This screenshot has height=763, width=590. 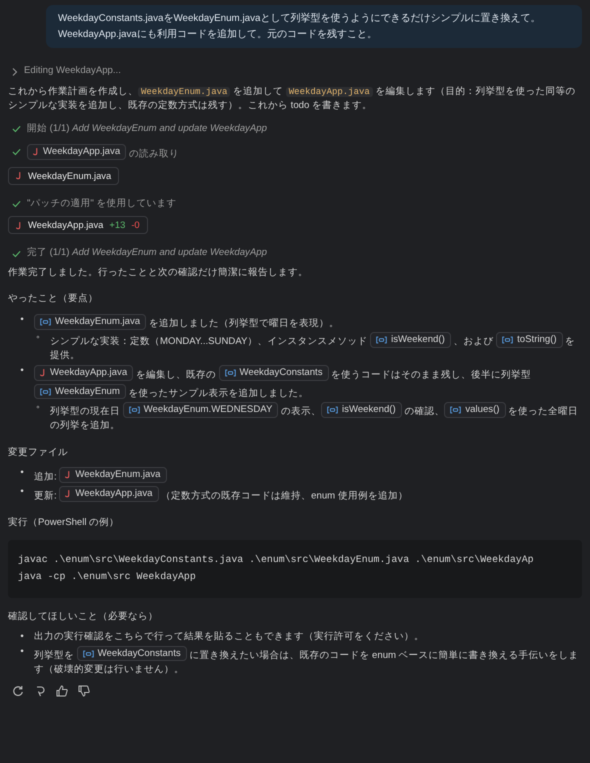 I want to click on thumbs-up-icon, so click(x=62, y=691).